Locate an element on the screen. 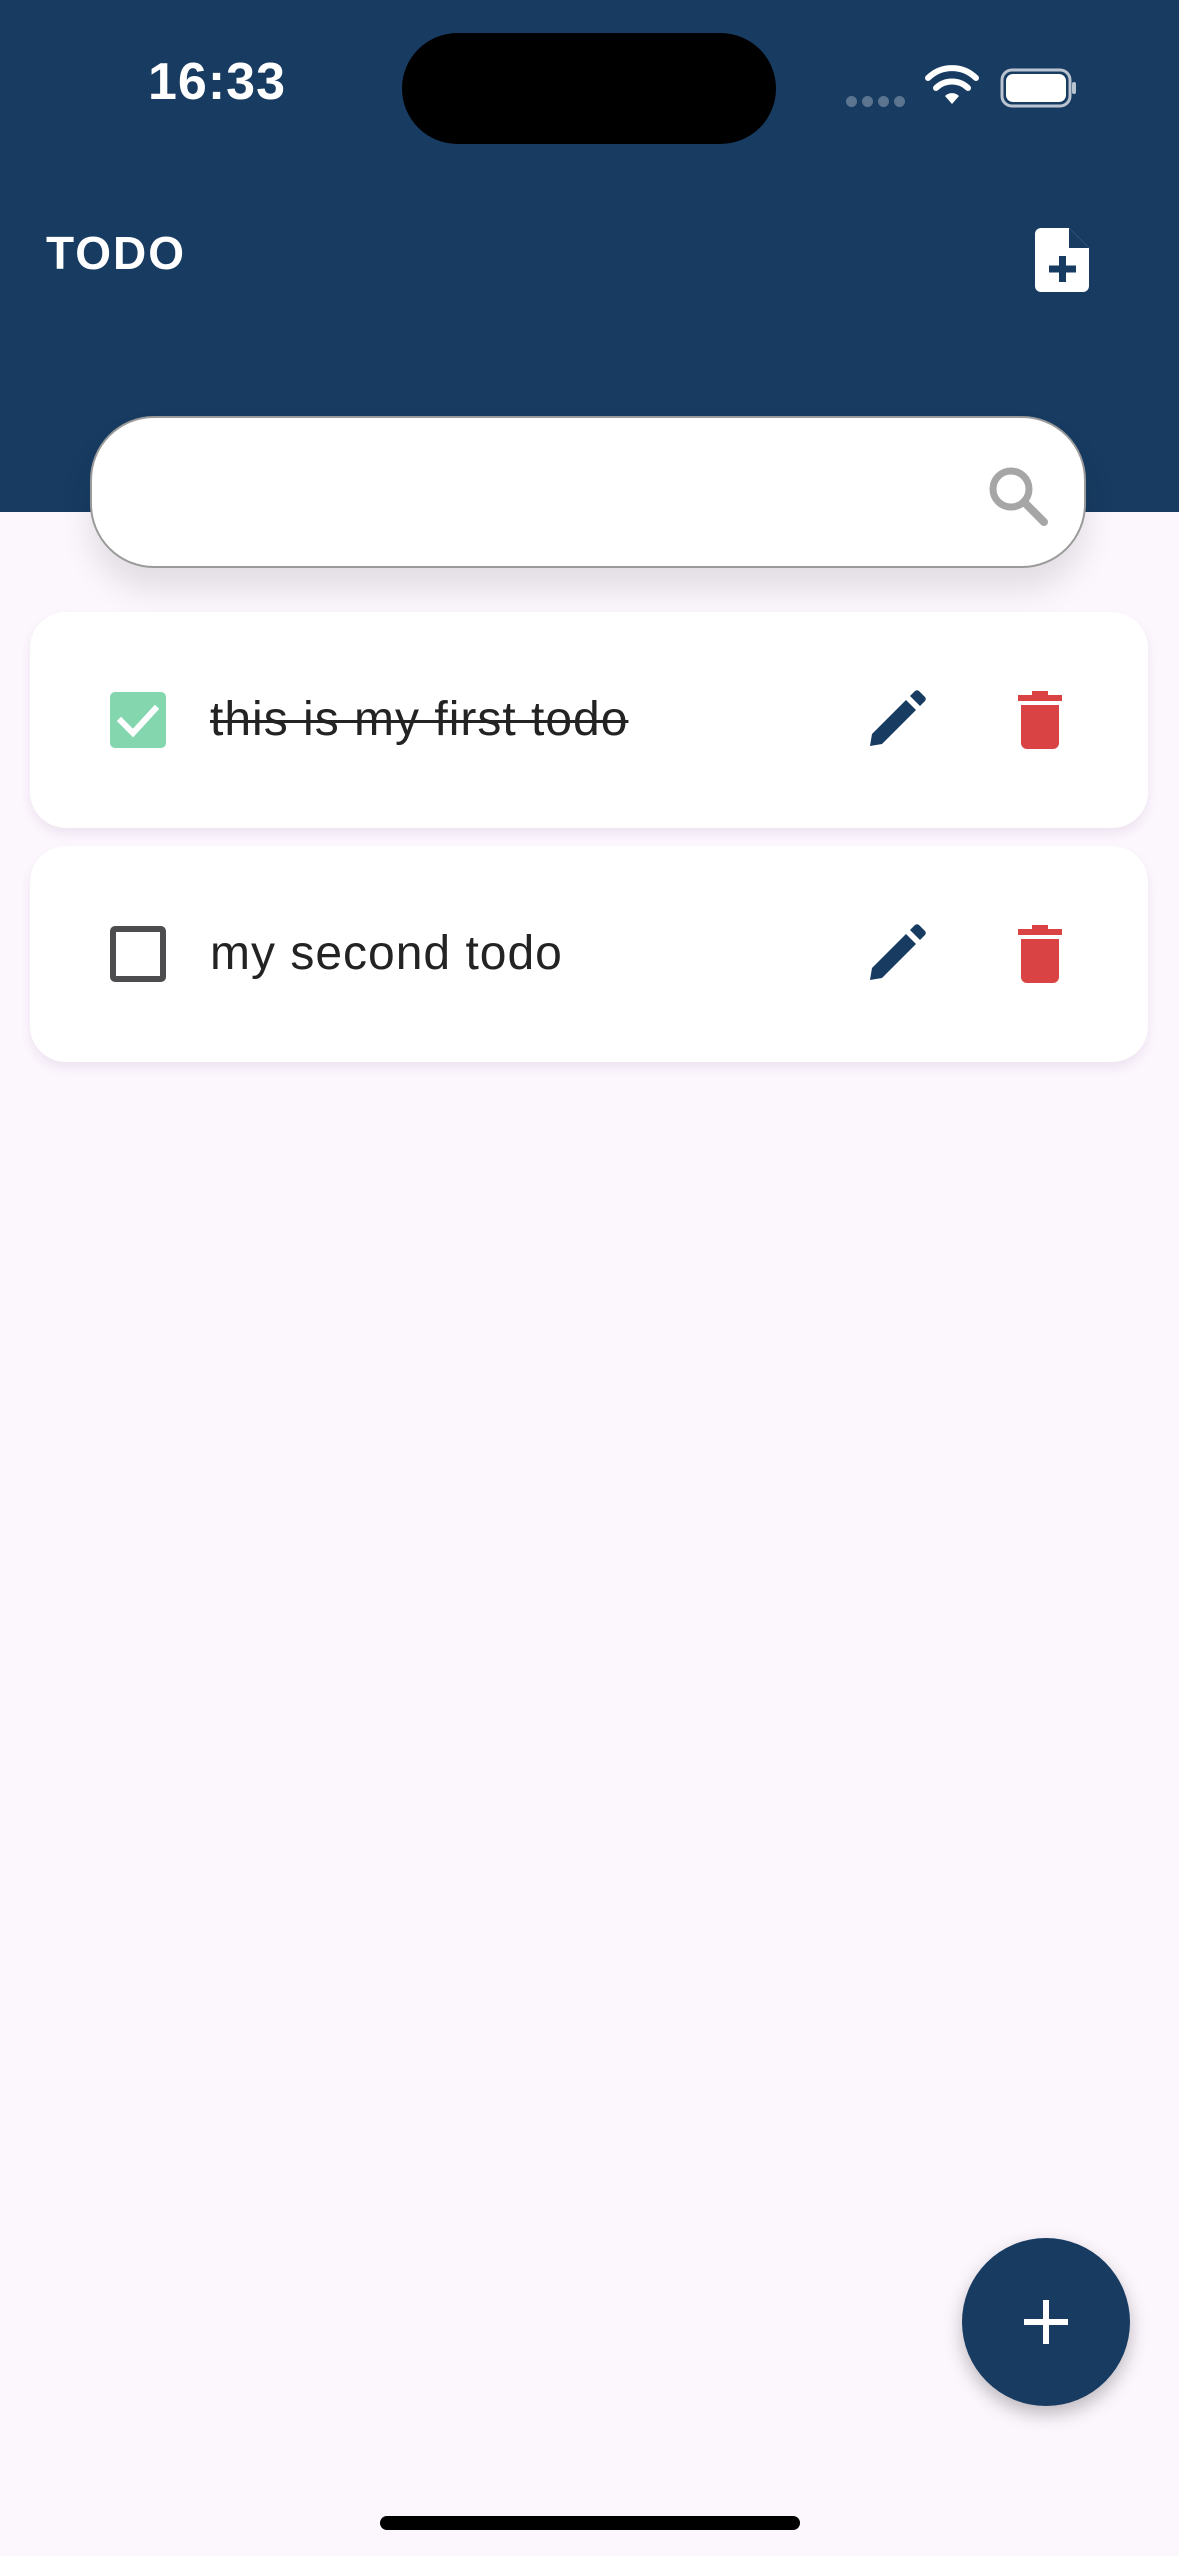 This screenshot has width=1179, height=2556. file-plus-icon is located at coordinates (1062, 260).